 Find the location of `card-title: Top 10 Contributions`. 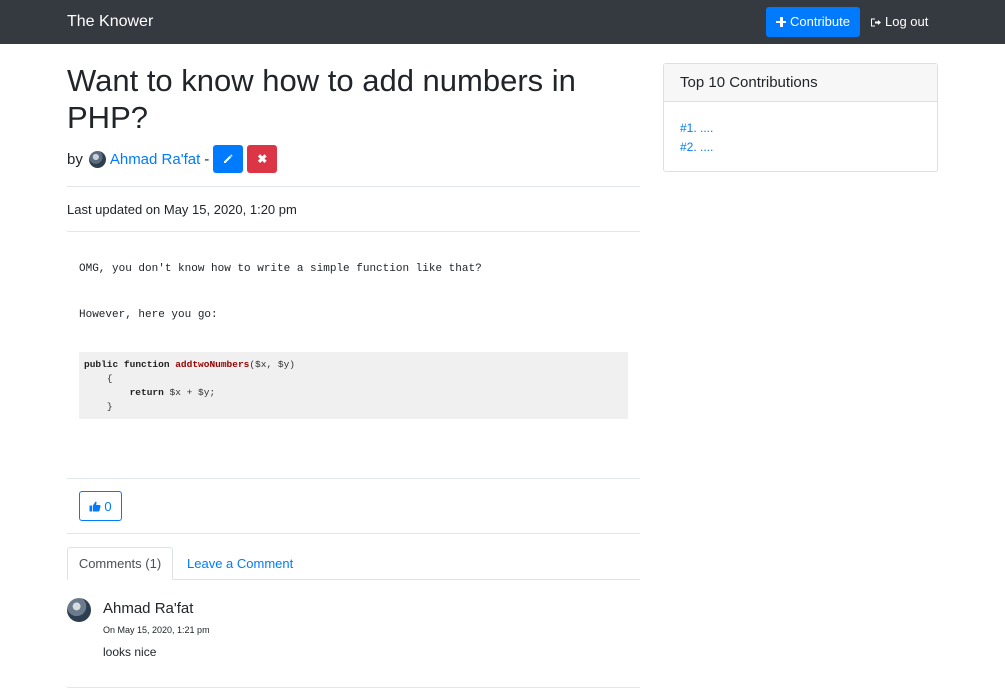

card-title: Top 10 Contributions is located at coordinates (800, 83).